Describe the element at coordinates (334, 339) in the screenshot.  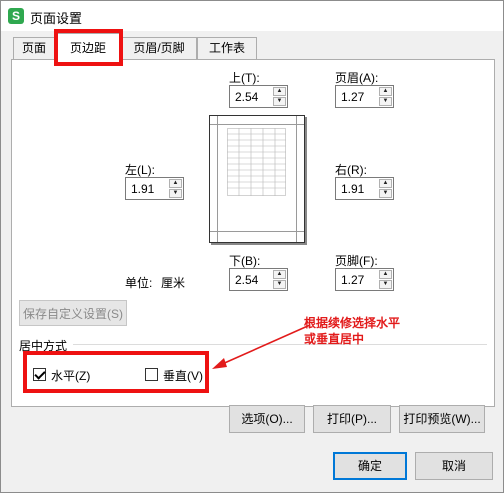
I see `annotation-line-2: 或垂直居中` at that location.